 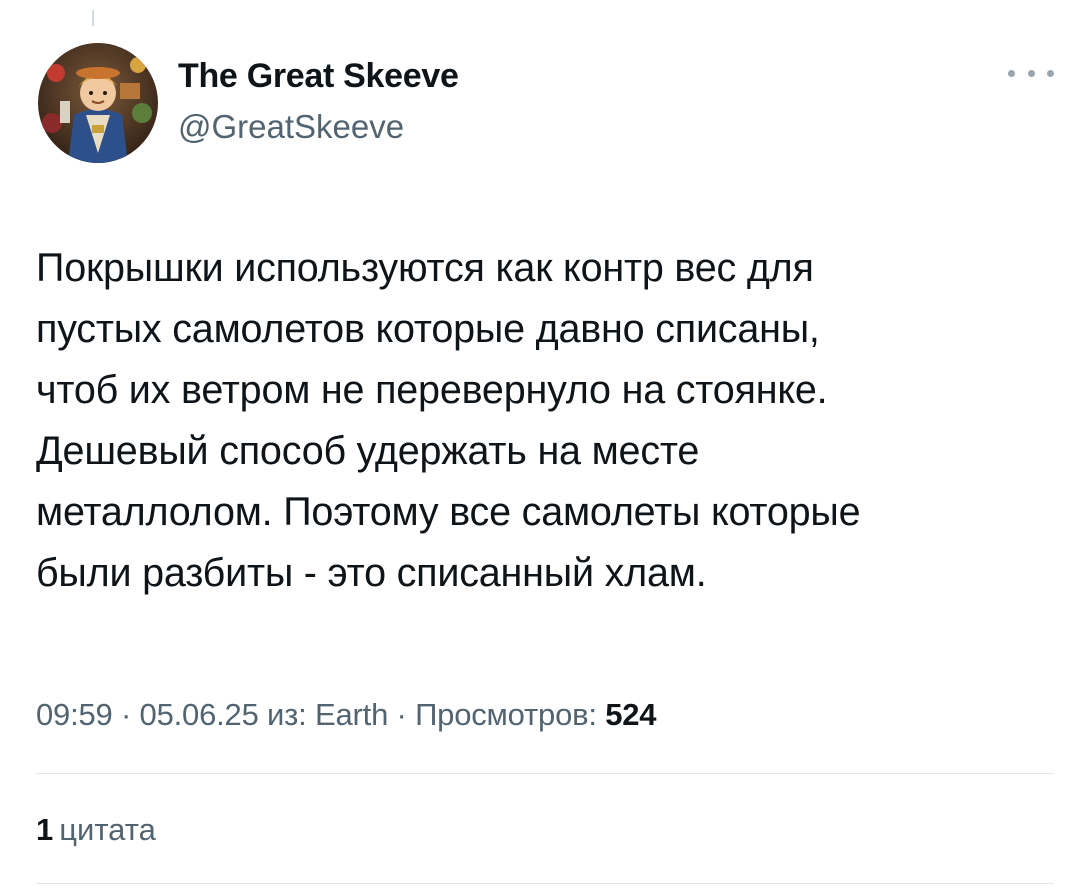 What do you see at coordinates (93, 18) in the screenshot?
I see `thread-connector-line` at bounding box center [93, 18].